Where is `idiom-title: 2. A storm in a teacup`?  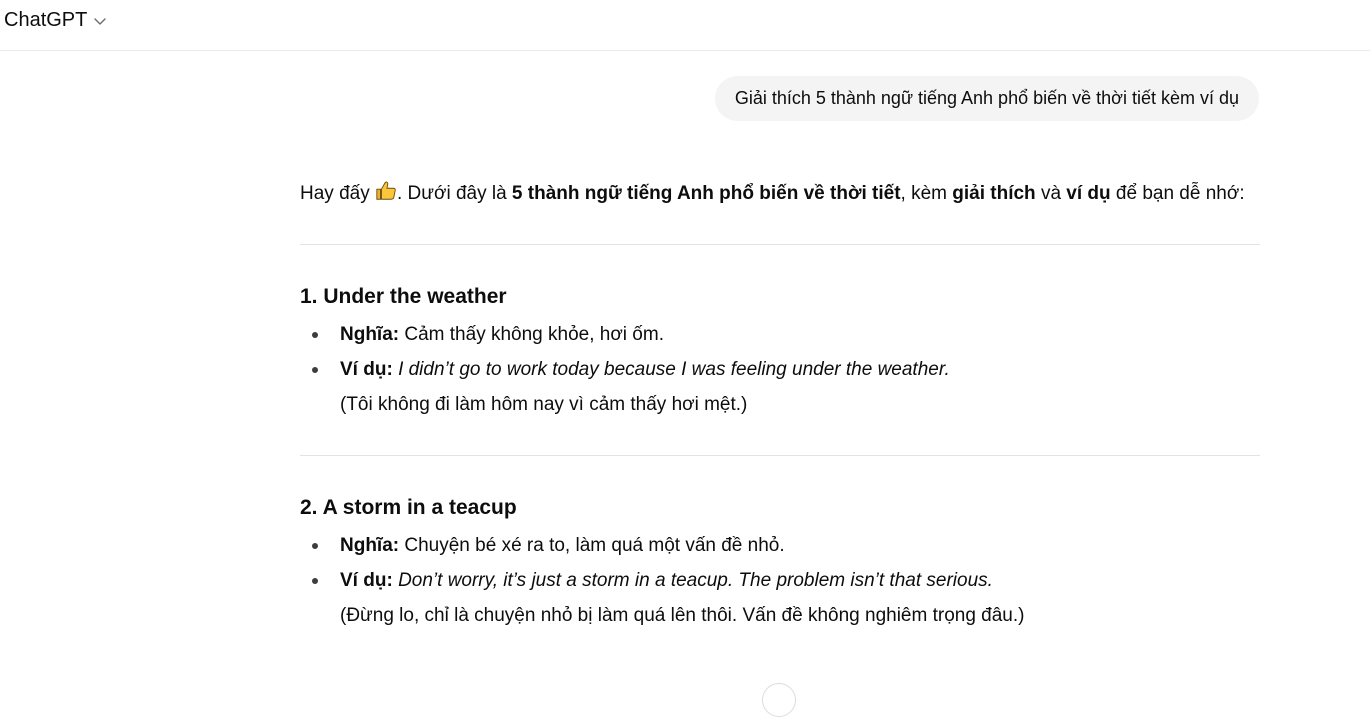 idiom-title: 2. A storm in a teacup is located at coordinates (408, 507).